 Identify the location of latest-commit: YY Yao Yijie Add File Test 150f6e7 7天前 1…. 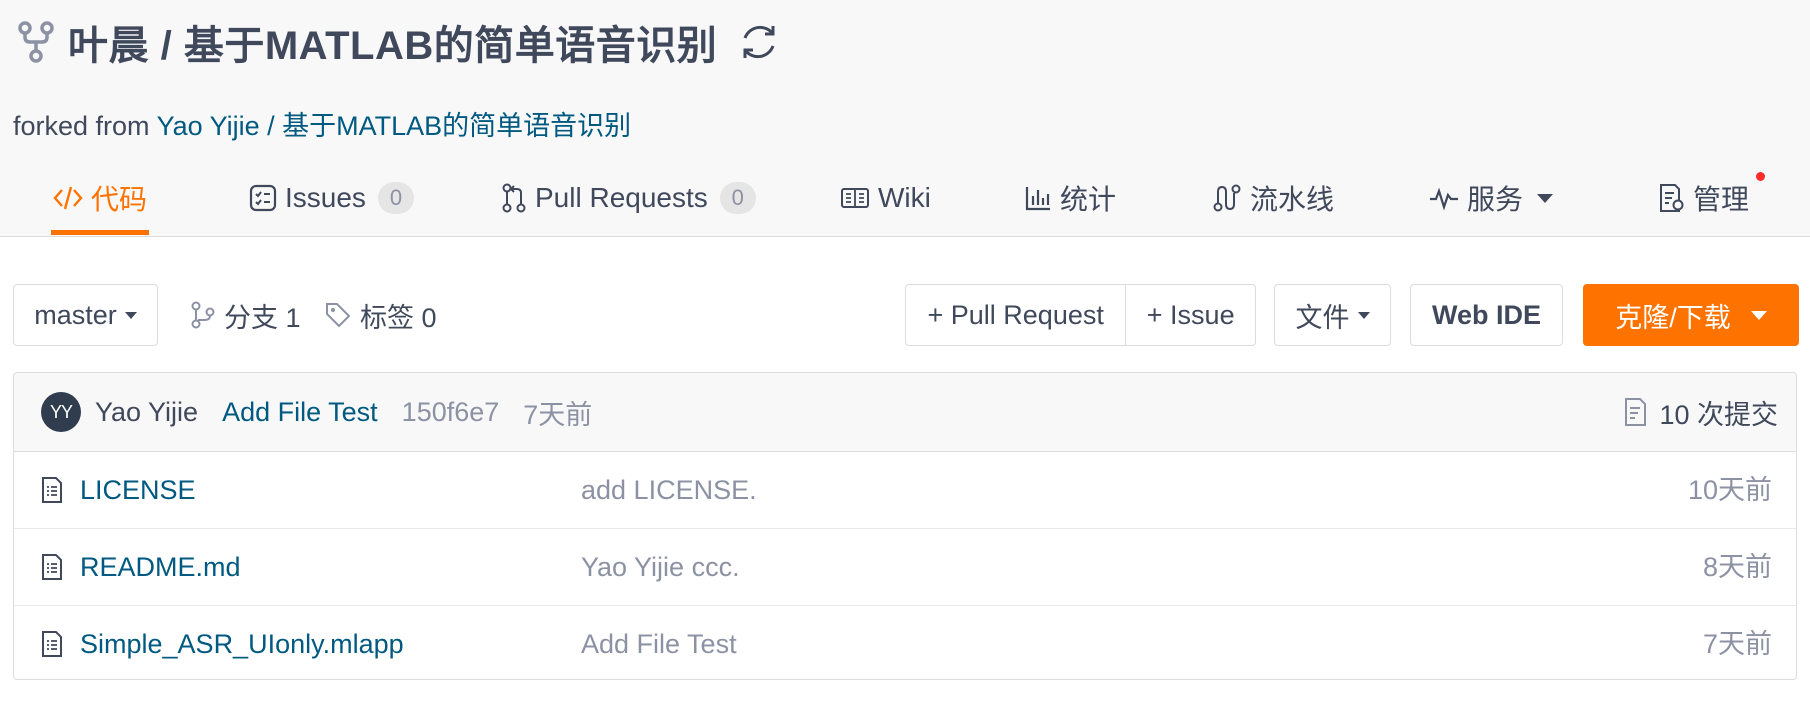
(905, 412).